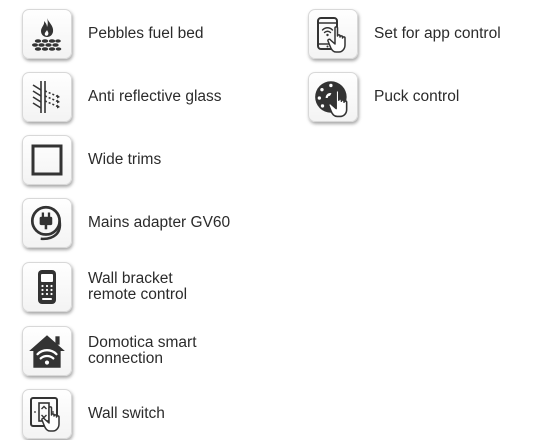 The image size is (535, 440). Describe the element at coordinates (126, 413) in the screenshot. I see `feature-label: Wall switch` at that location.